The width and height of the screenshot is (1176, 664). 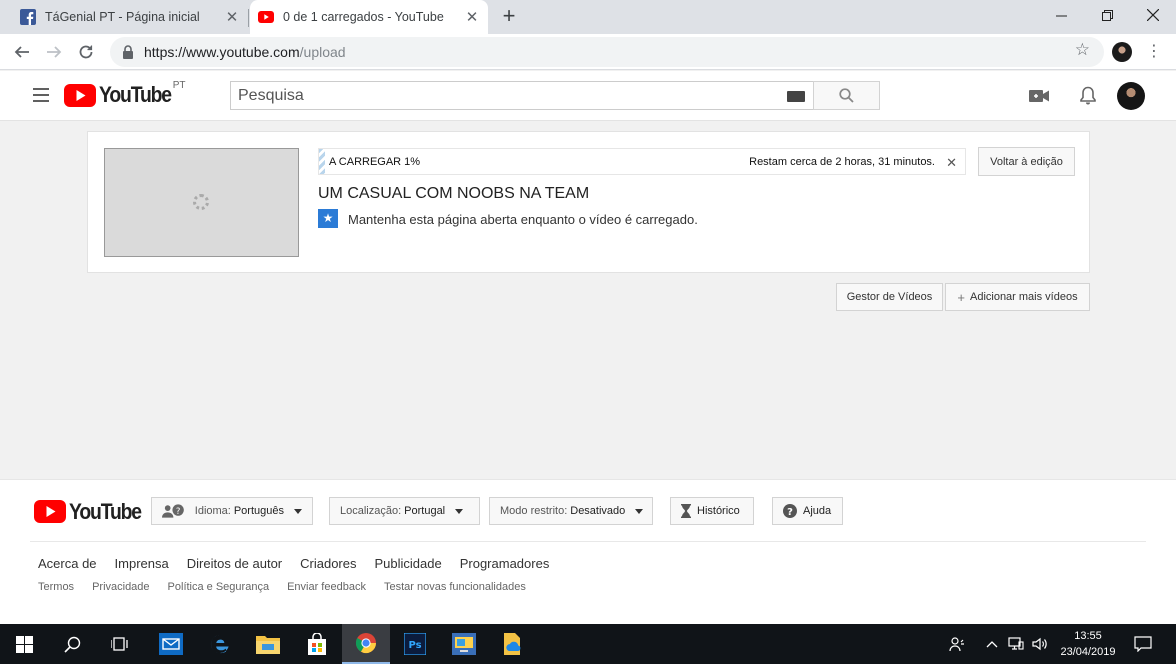 I want to click on folder-icon, so click(x=268, y=645).